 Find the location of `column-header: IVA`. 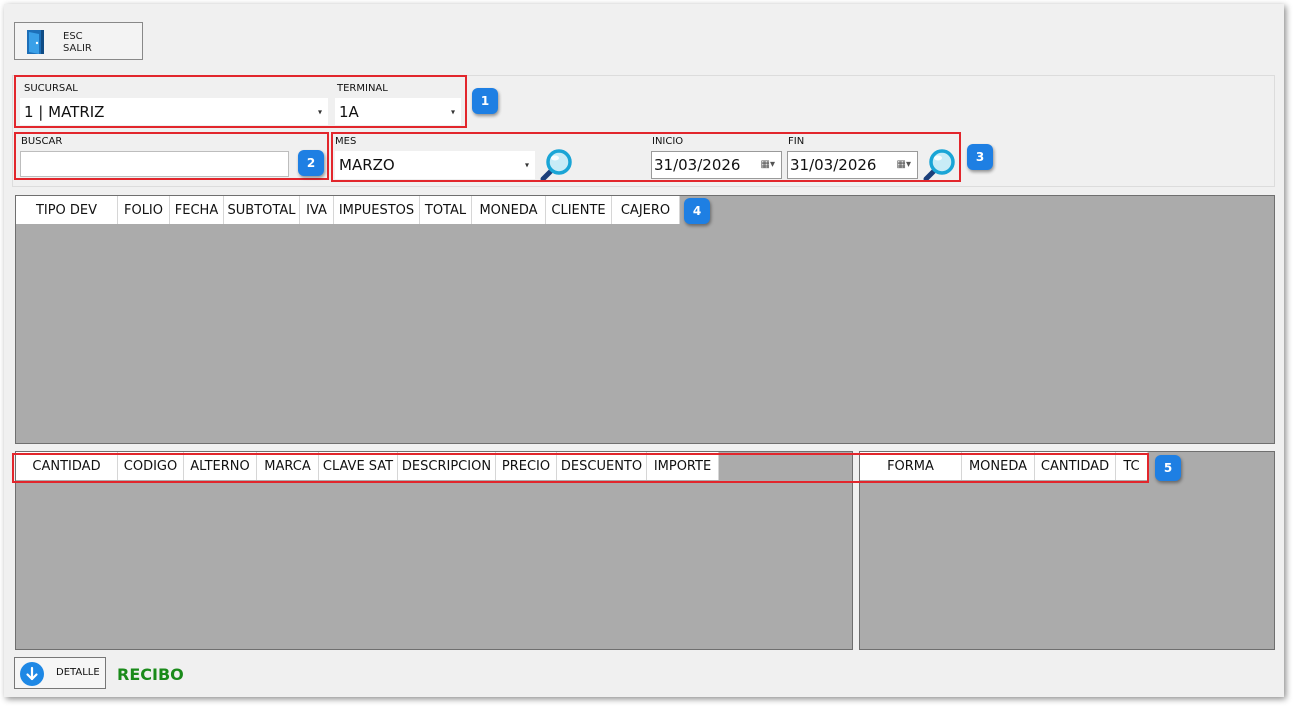

column-header: IVA is located at coordinates (317, 210).